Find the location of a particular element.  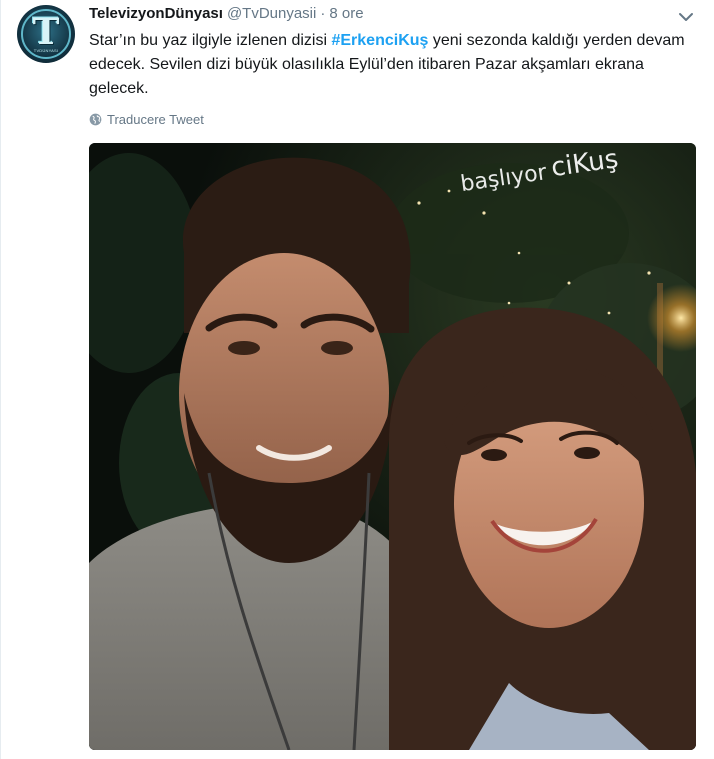

tweet-timestamp: 8 ore is located at coordinates (346, 13).